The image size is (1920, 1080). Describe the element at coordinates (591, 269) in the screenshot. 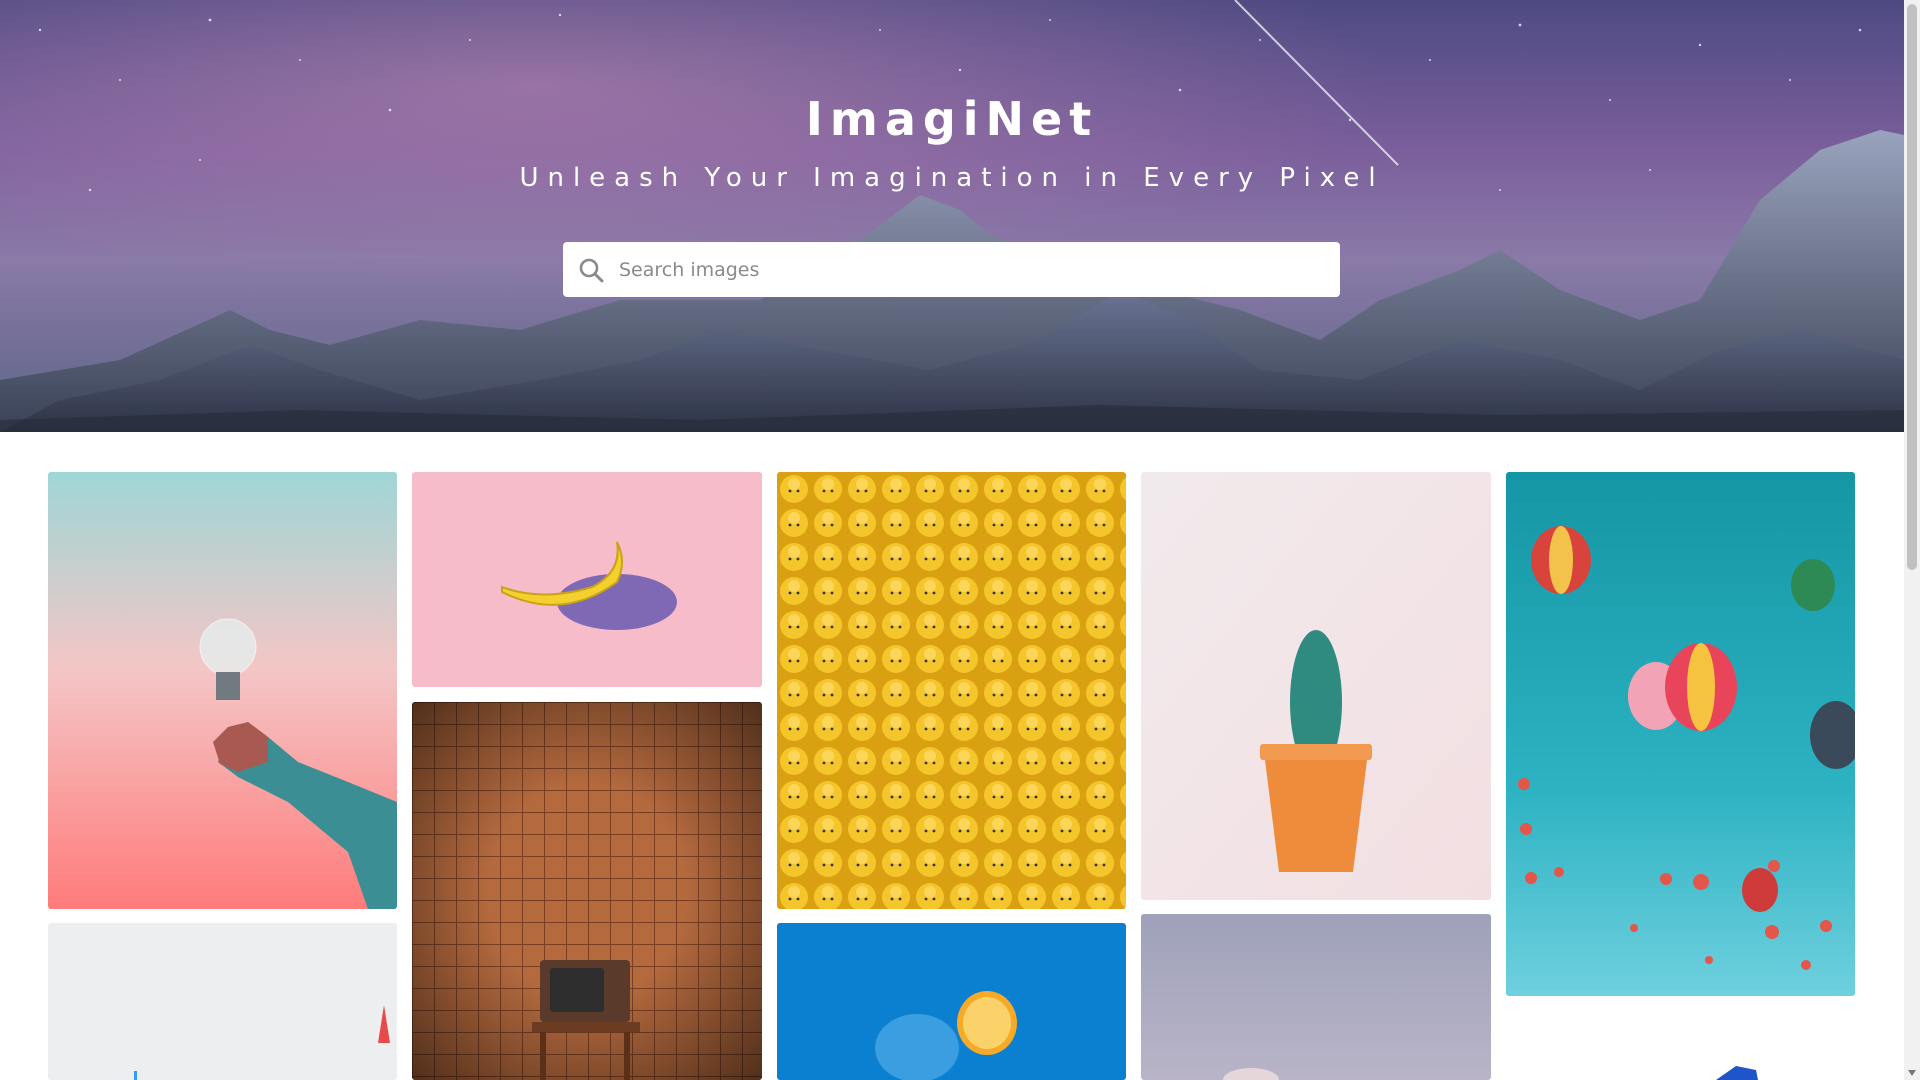

I see `search-icon` at that location.